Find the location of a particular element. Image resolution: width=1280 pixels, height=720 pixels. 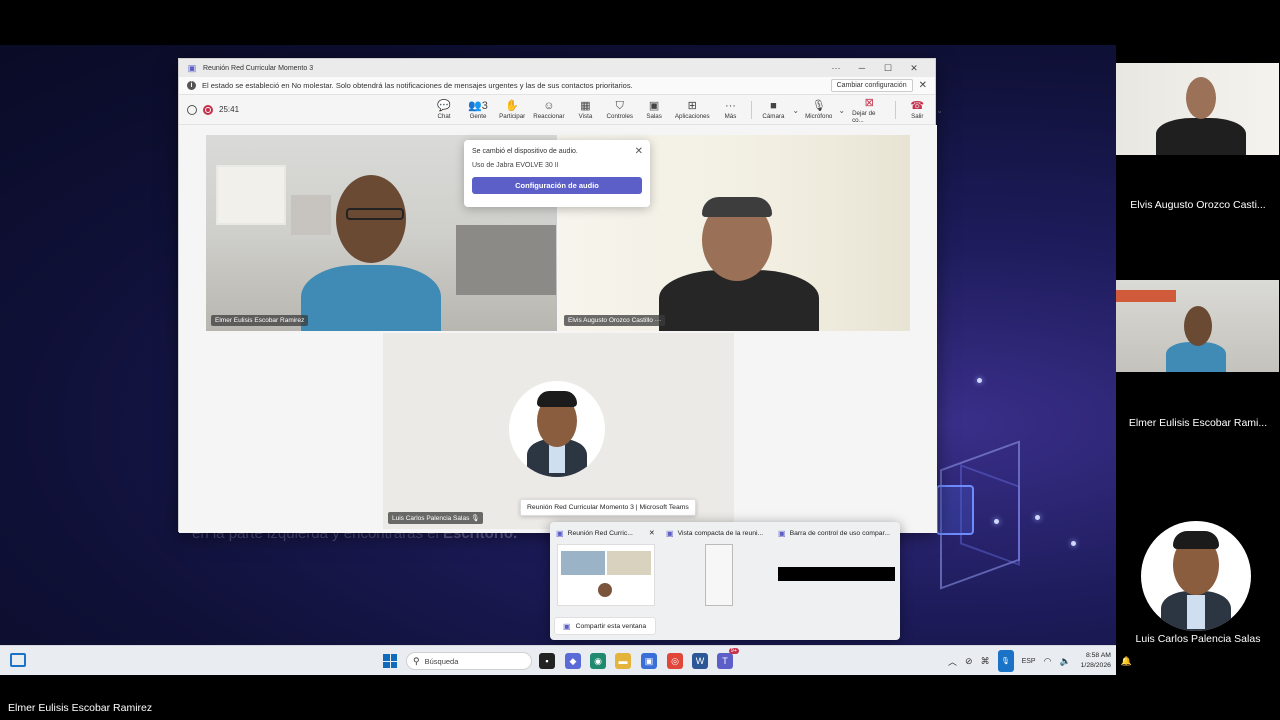

recording-icon is located at coordinates (208, 109).